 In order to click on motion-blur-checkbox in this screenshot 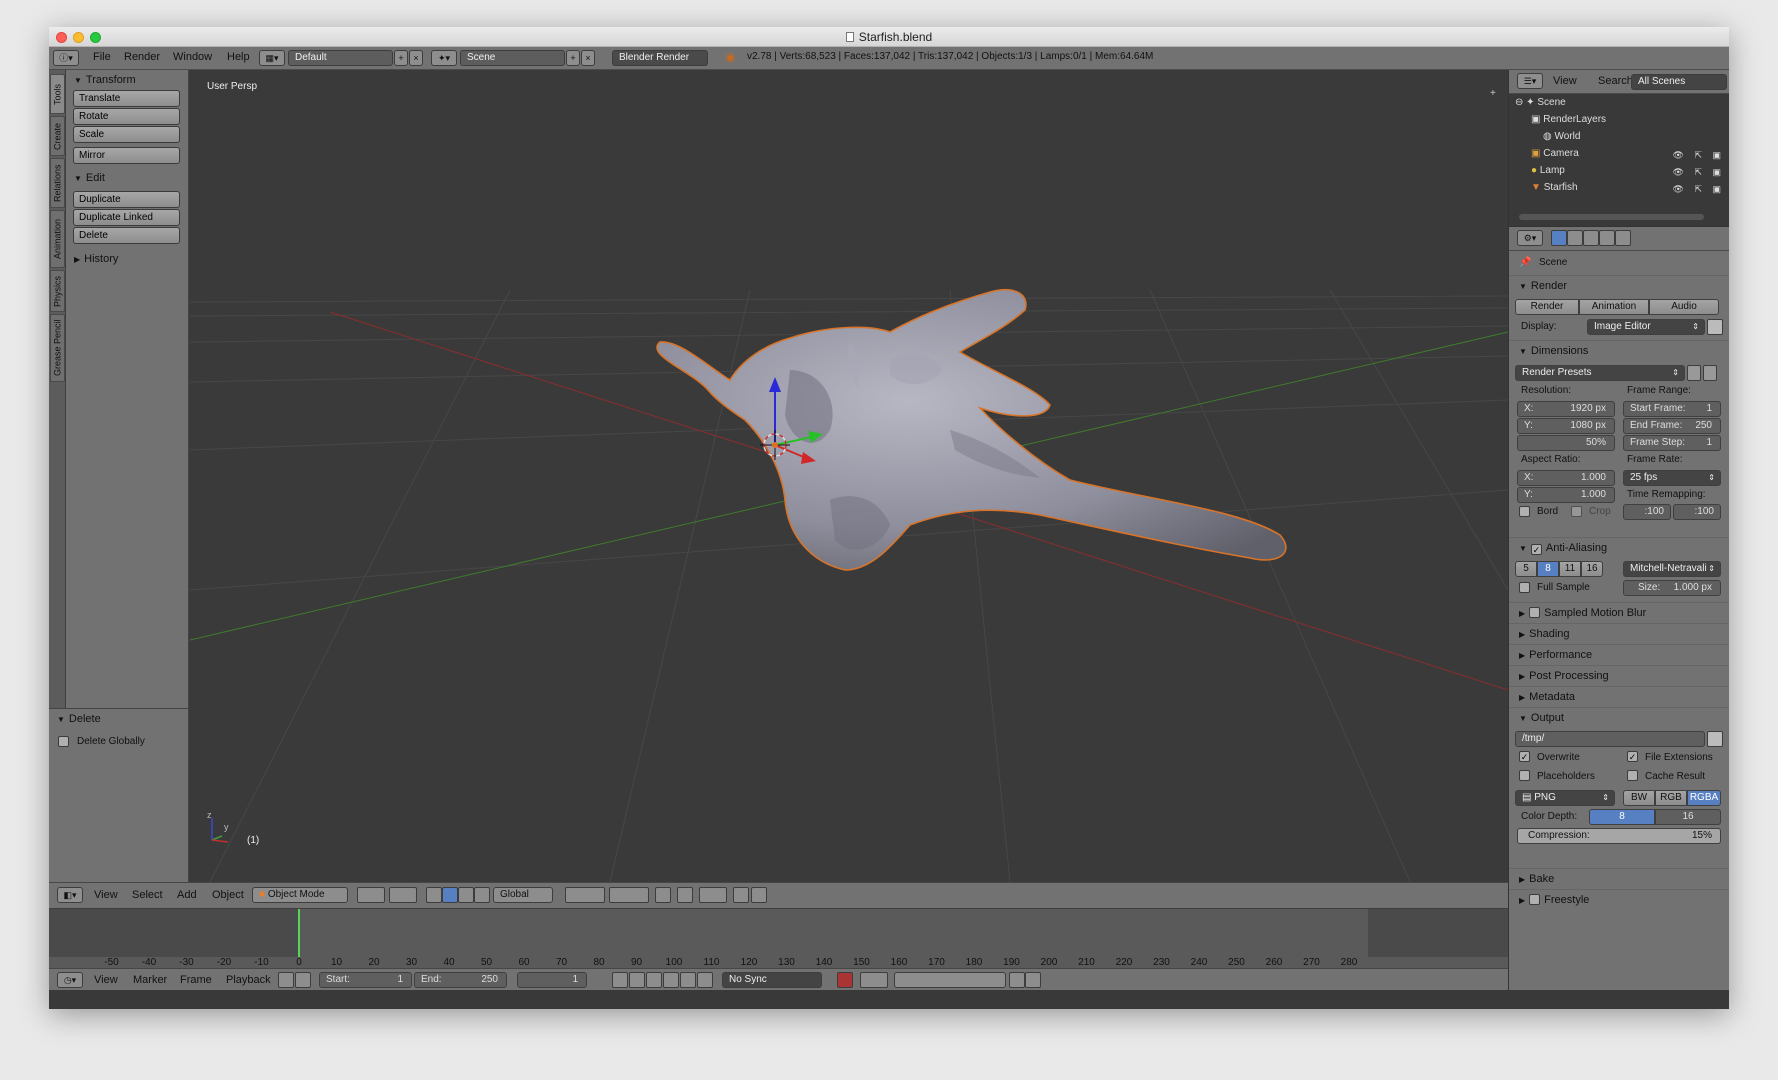, I will do `click(1535, 612)`.